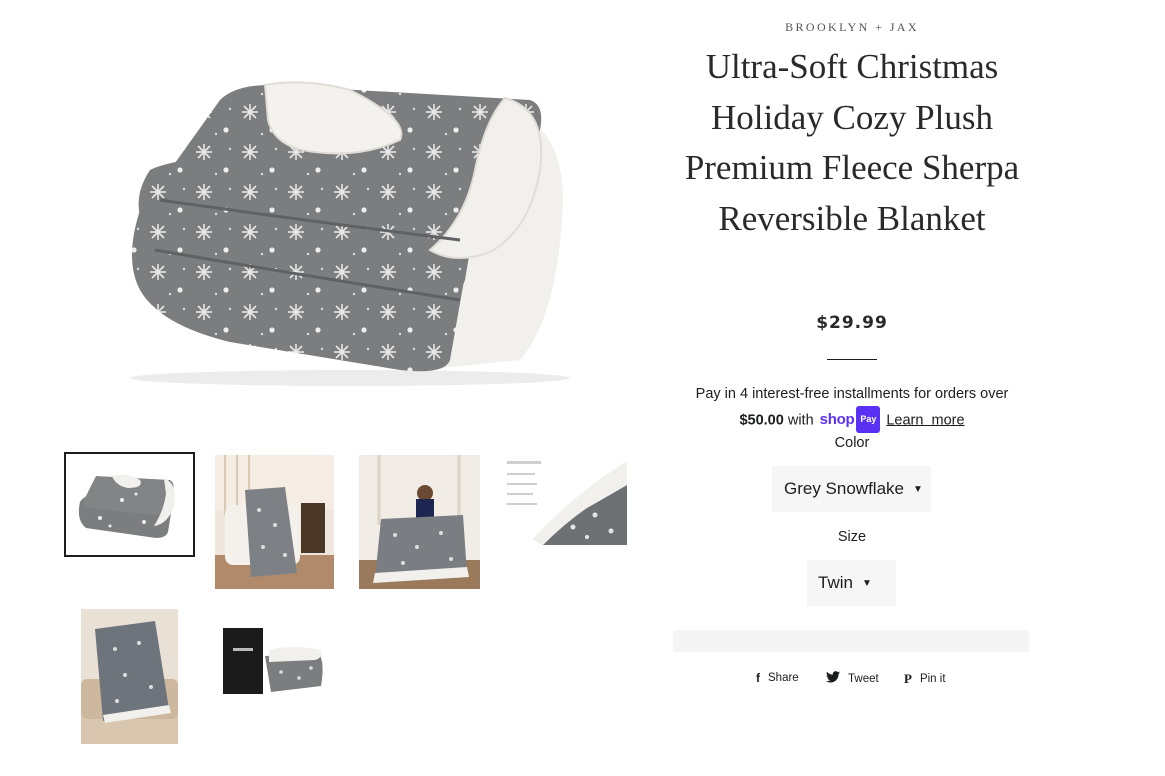  I want to click on color-select: Grey Snowflake ▼, so click(851, 489).